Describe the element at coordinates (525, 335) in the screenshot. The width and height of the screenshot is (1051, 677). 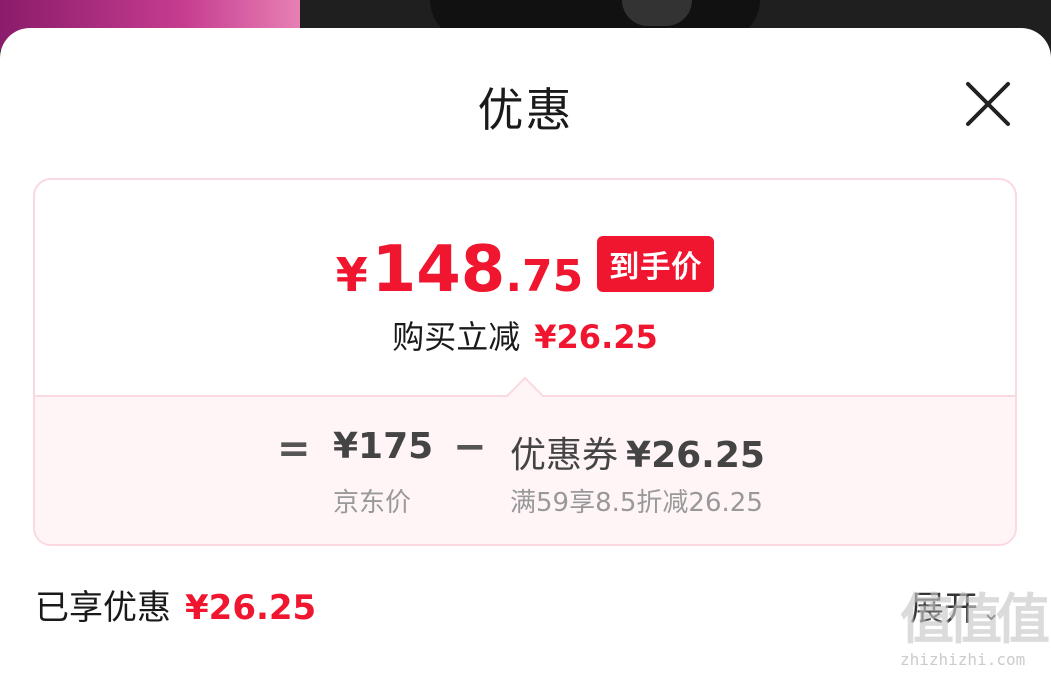
I see `saving-row: 购买立减 ¥26.25` at that location.